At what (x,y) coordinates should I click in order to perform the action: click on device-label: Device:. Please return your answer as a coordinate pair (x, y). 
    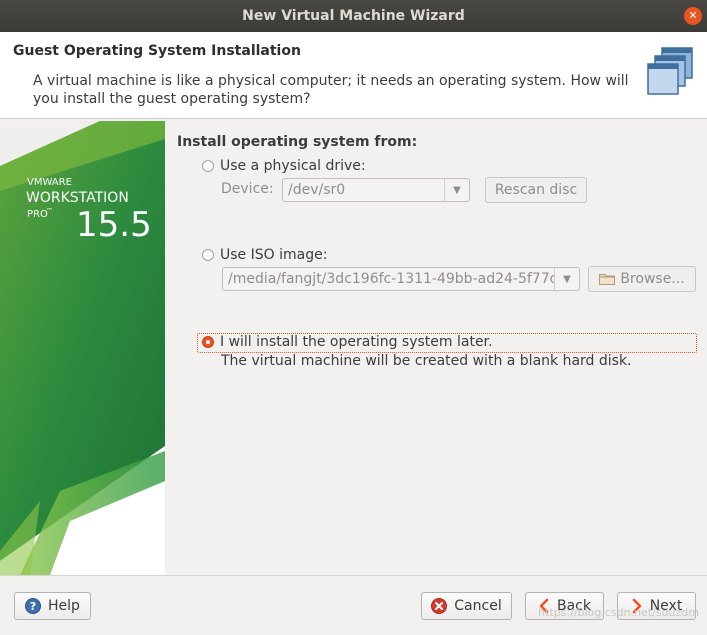
    Looking at the image, I should click on (247, 189).